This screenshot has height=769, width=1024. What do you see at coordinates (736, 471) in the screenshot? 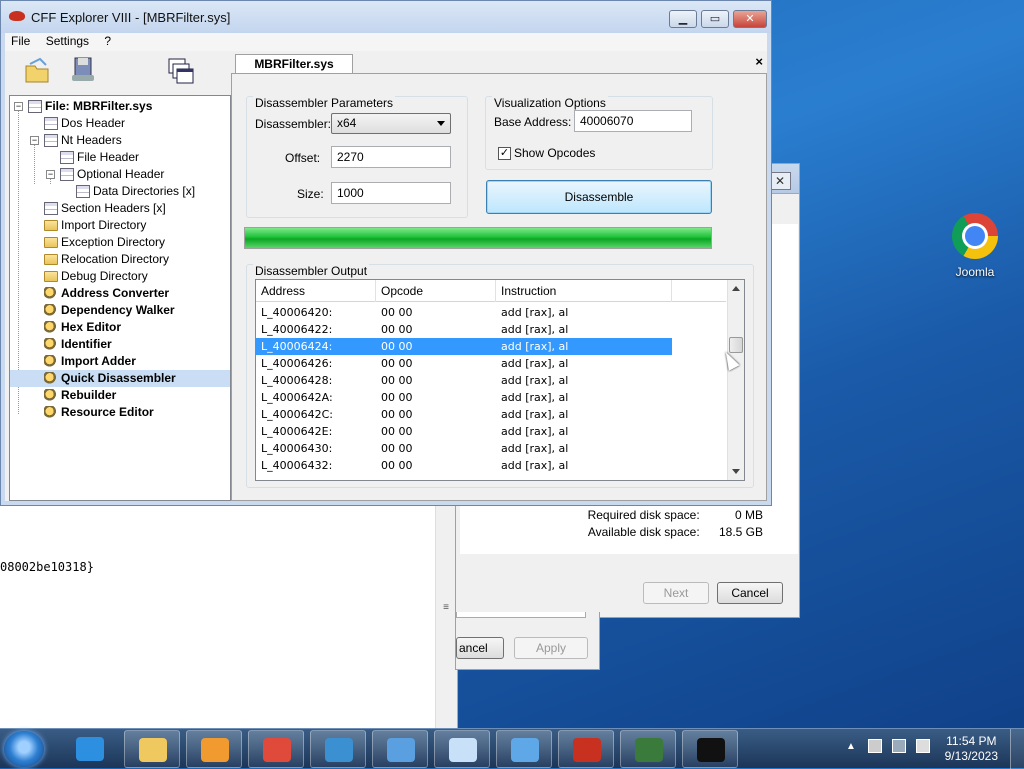
I see `scroll-down-icon` at bounding box center [736, 471].